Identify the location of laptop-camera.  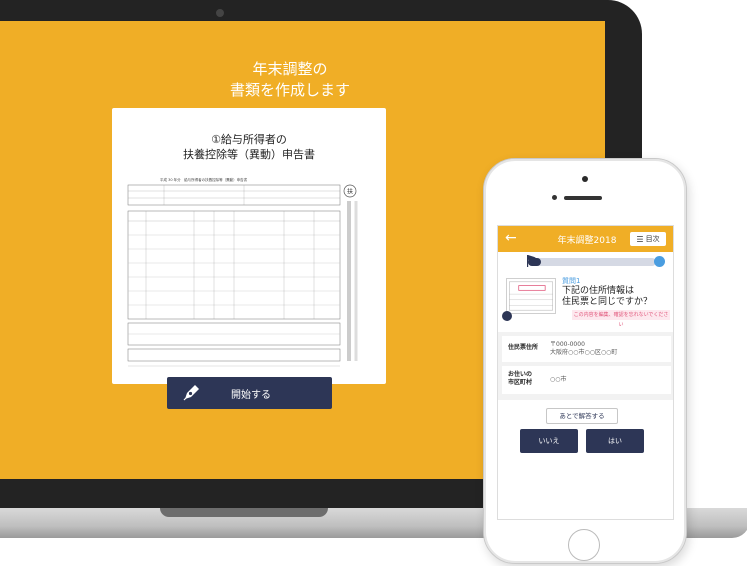
(220, 13).